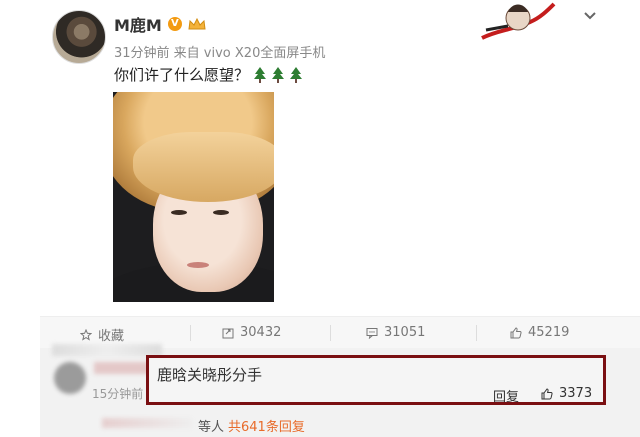 This screenshot has height=437, width=640. I want to click on reply-count-link: 共641条回复, so click(266, 425).